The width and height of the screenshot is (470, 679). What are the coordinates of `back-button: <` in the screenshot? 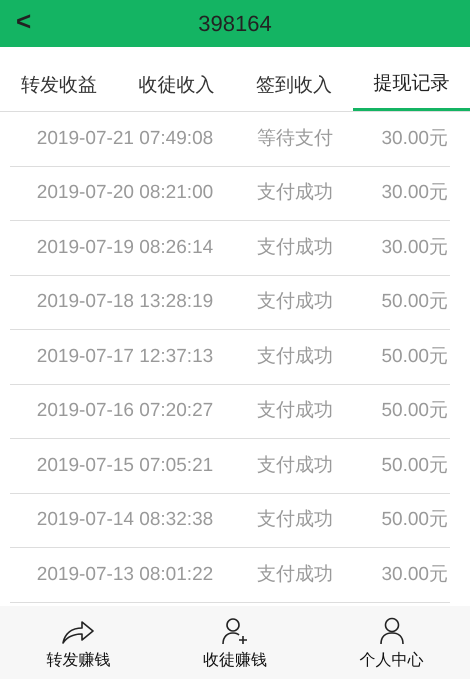 It's located at (24, 21).